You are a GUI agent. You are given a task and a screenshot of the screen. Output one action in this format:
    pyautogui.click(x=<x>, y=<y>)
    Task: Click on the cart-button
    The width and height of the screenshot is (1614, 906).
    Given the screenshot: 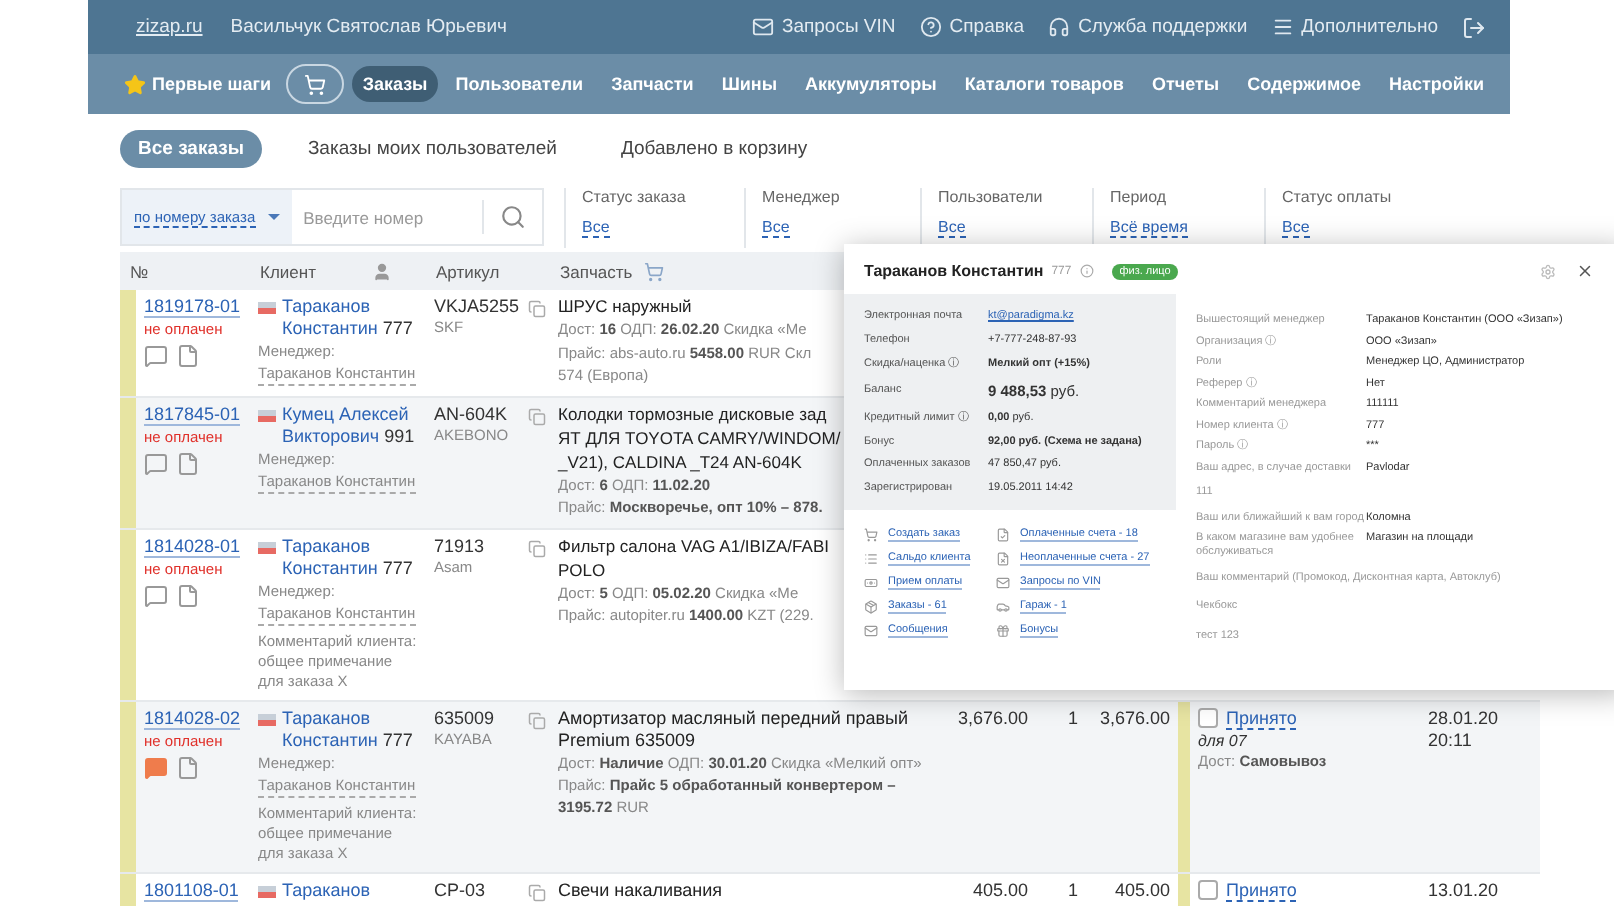 What is the action you would take?
    pyautogui.click(x=315, y=84)
    